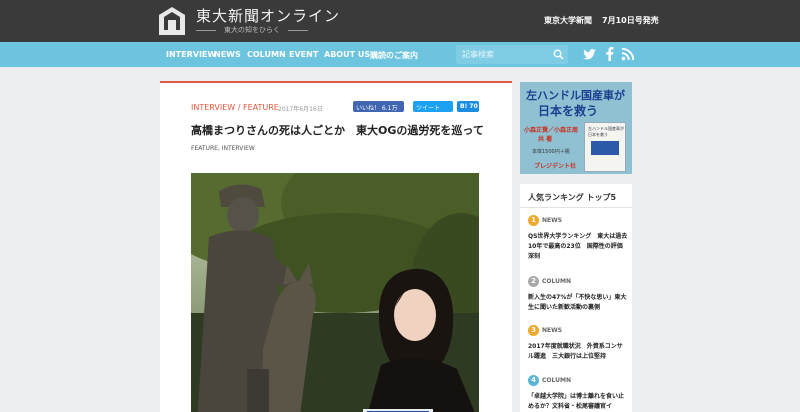  What do you see at coordinates (533, 380) in the screenshot?
I see `rank-number-badge: 4` at bounding box center [533, 380].